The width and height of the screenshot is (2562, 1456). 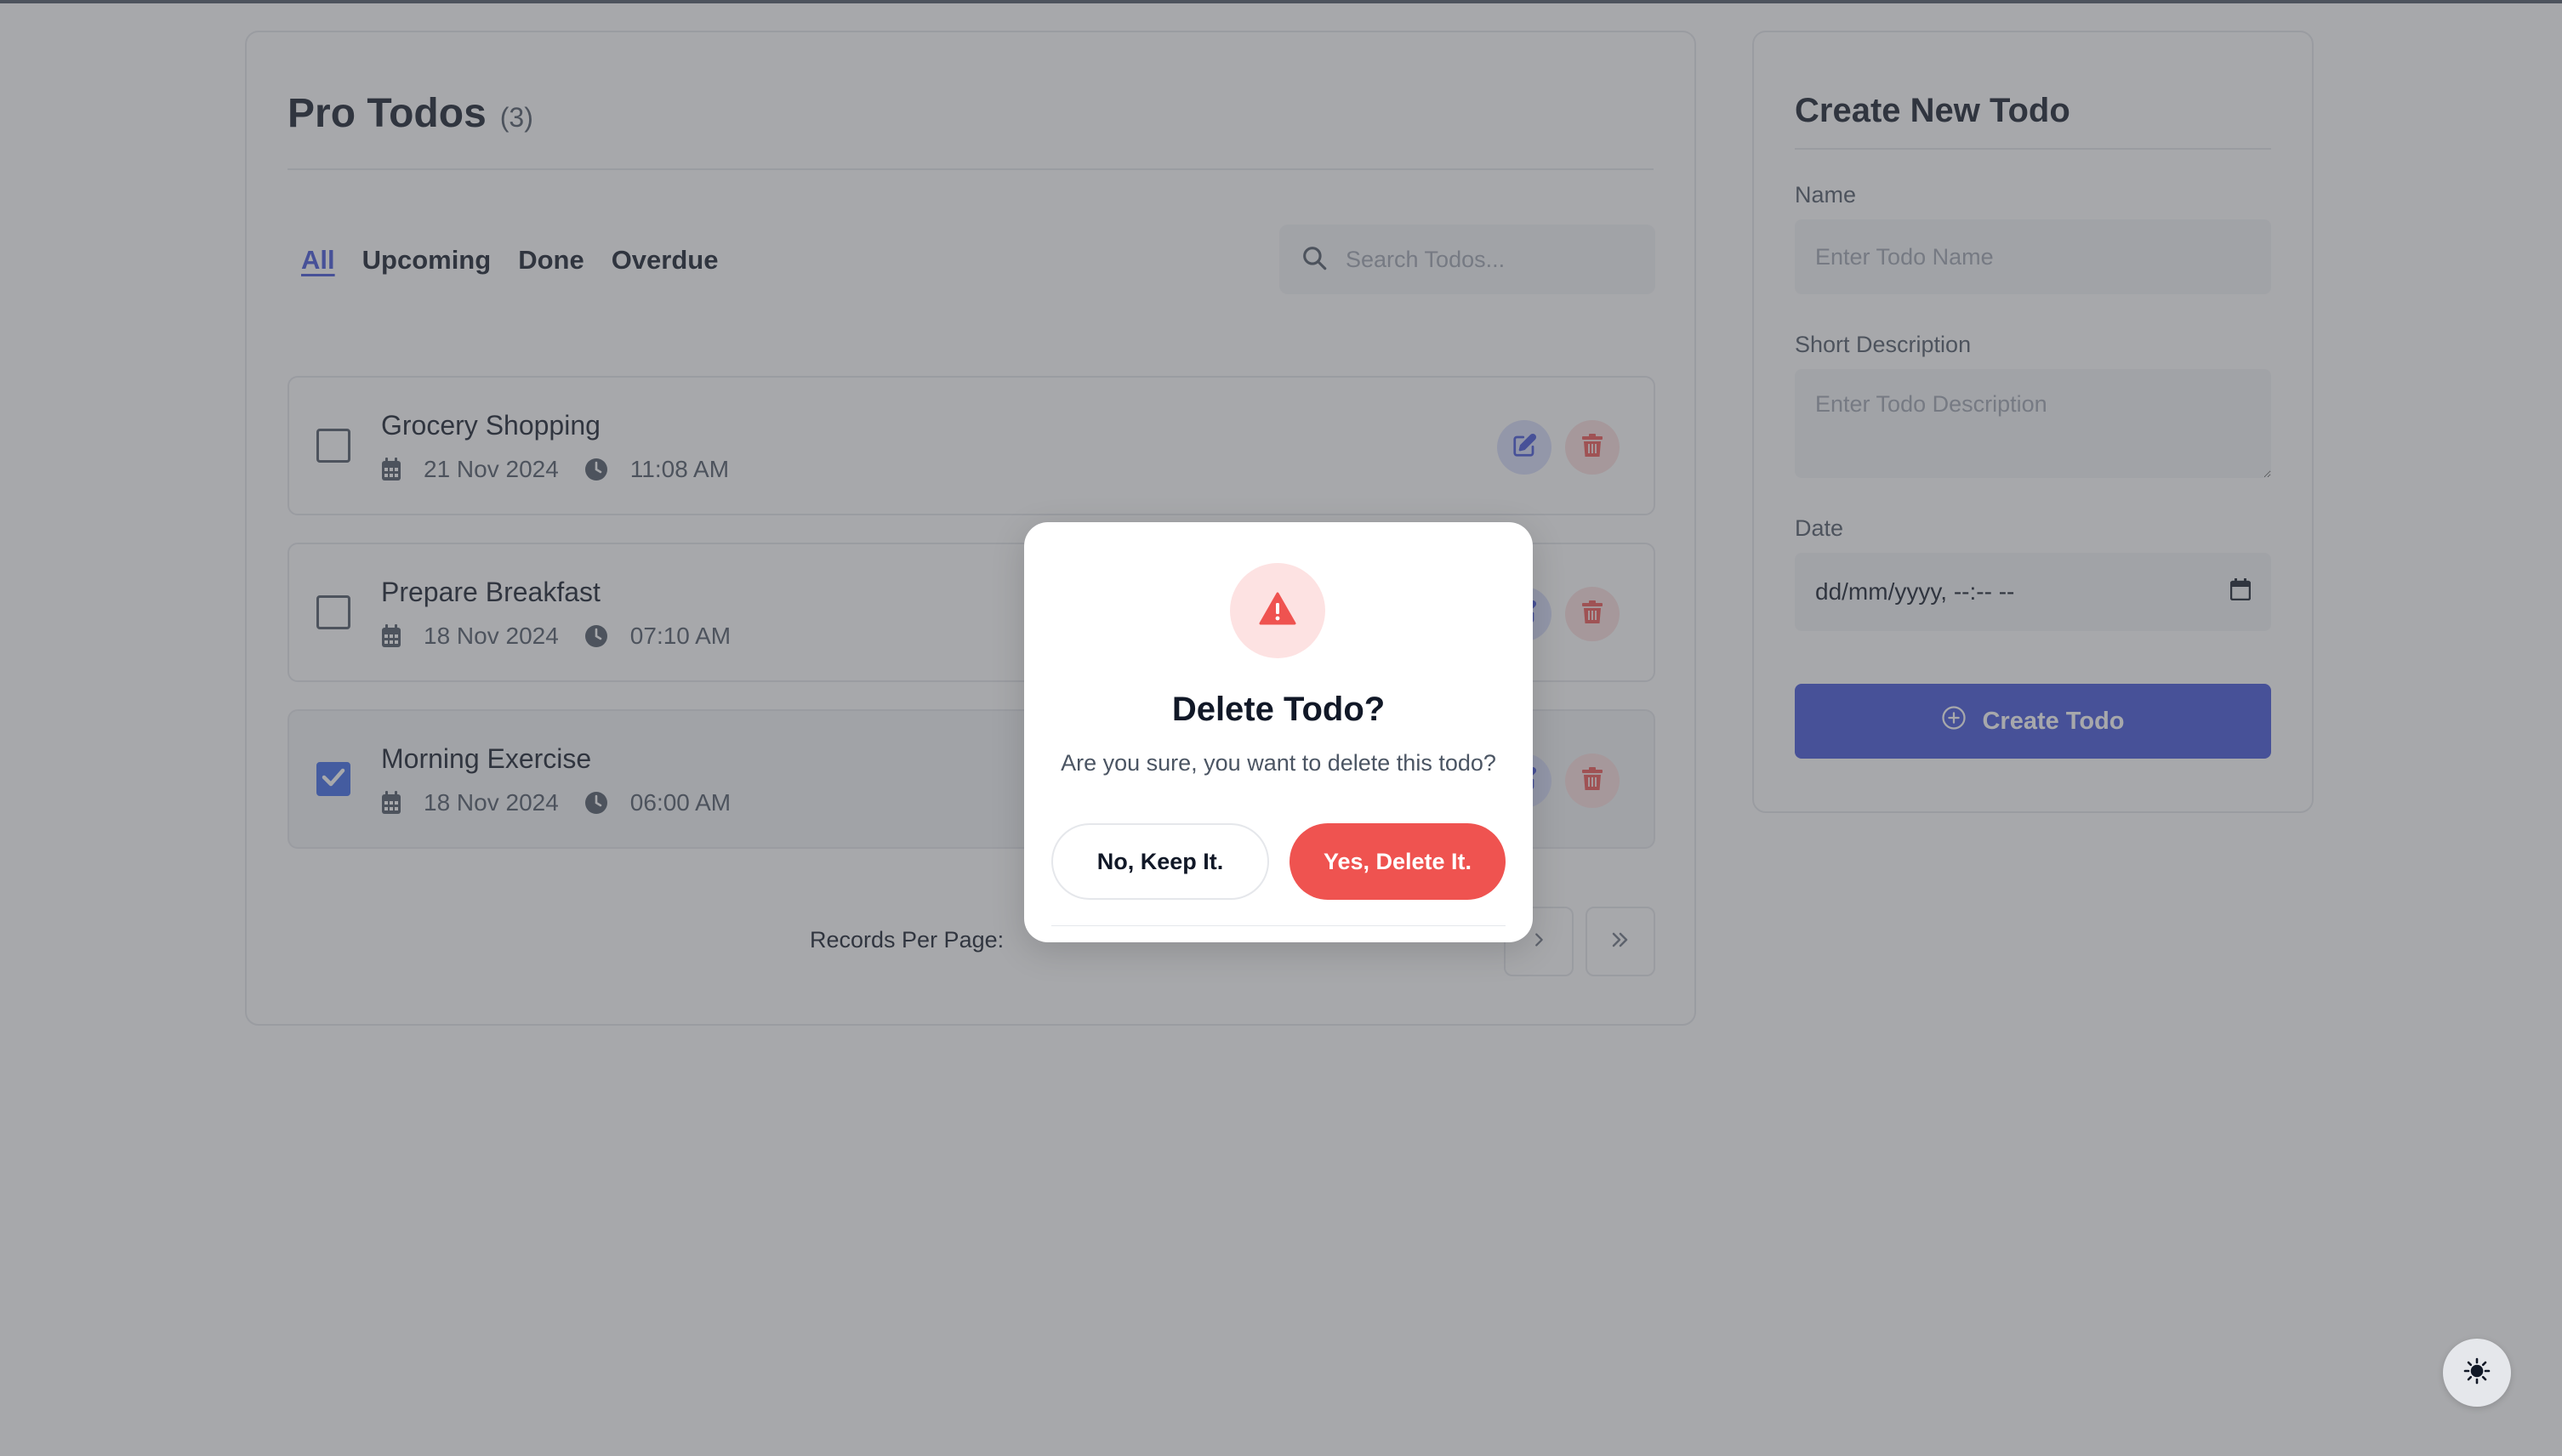 I want to click on modal-title: Delete Todo?, so click(x=1278, y=709).